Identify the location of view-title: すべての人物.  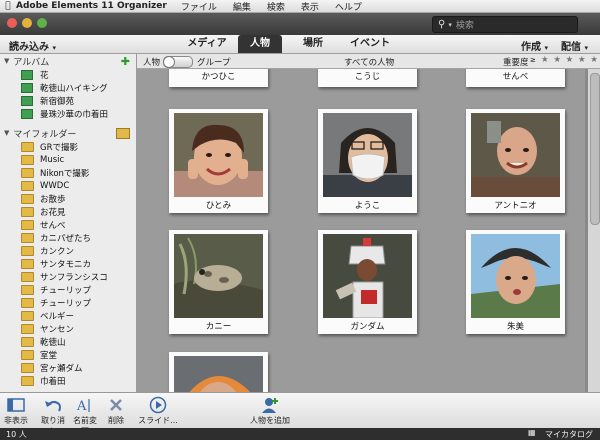
(369, 63).